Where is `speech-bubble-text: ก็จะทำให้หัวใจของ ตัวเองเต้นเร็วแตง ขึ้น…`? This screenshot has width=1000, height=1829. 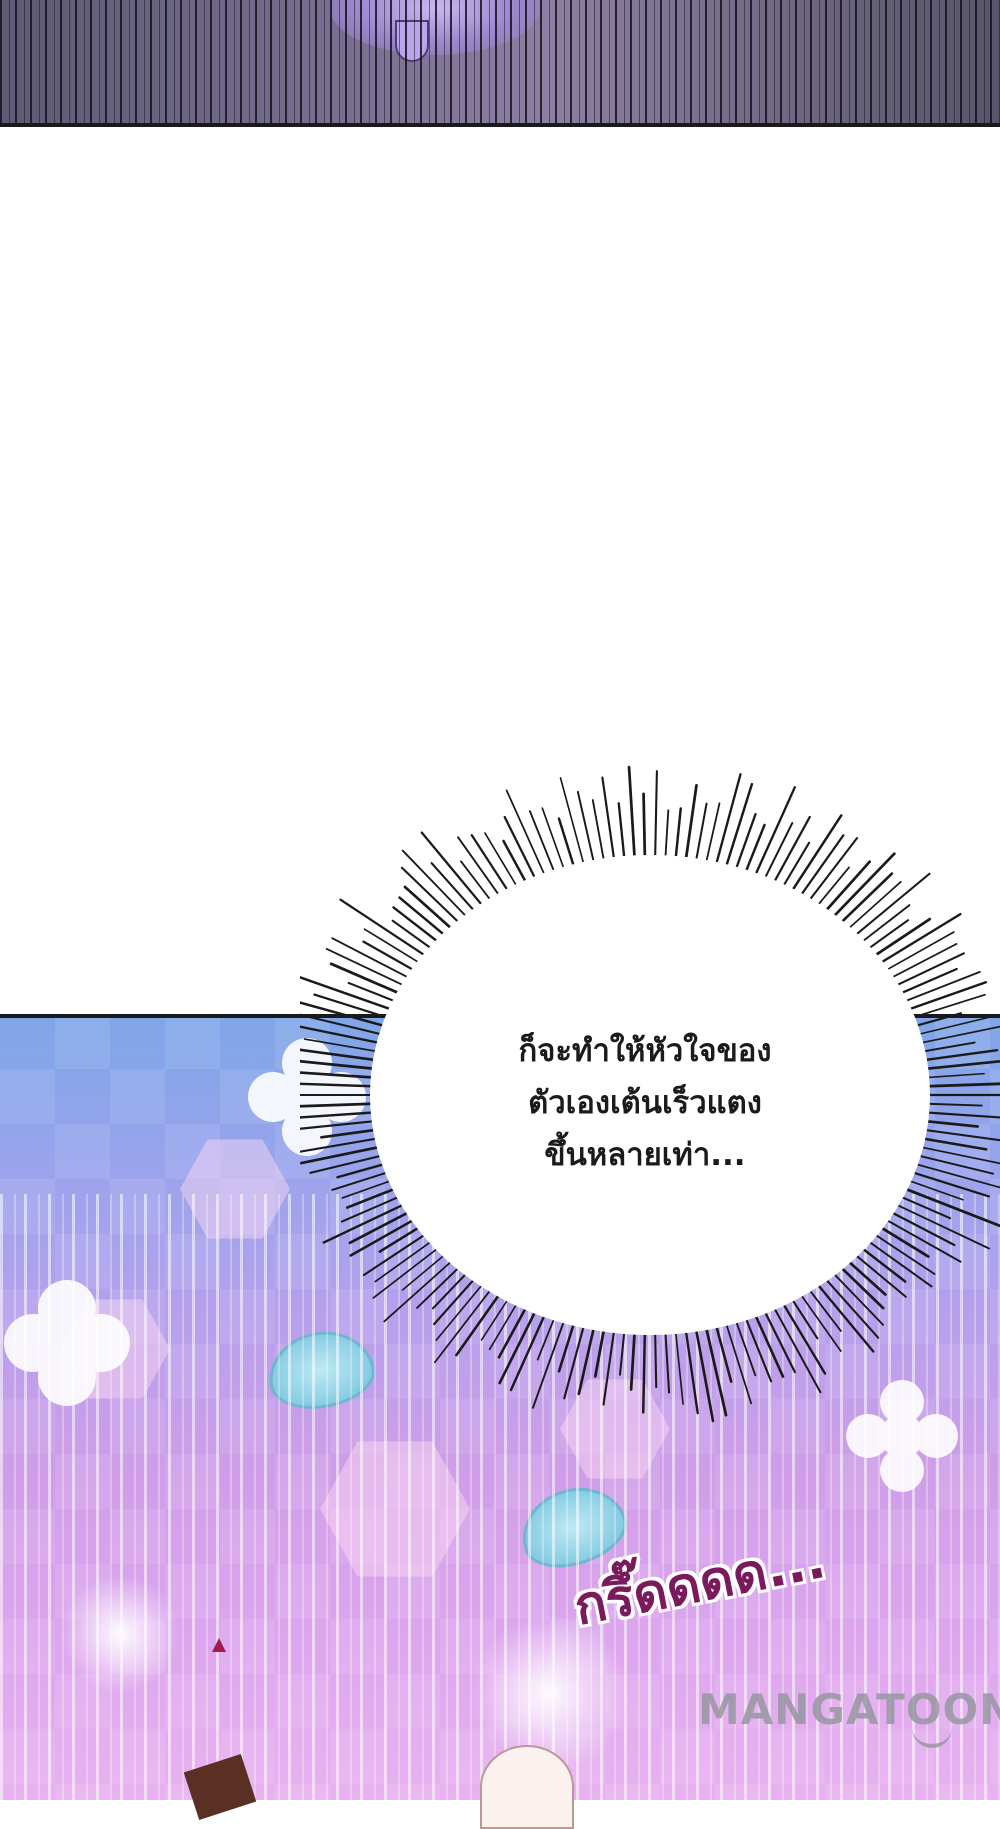 speech-bubble-text: ก็จะทำให้หัวใจของ ตัวเองเต้นเร็วแตง ขึ้น… is located at coordinates (645, 1103).